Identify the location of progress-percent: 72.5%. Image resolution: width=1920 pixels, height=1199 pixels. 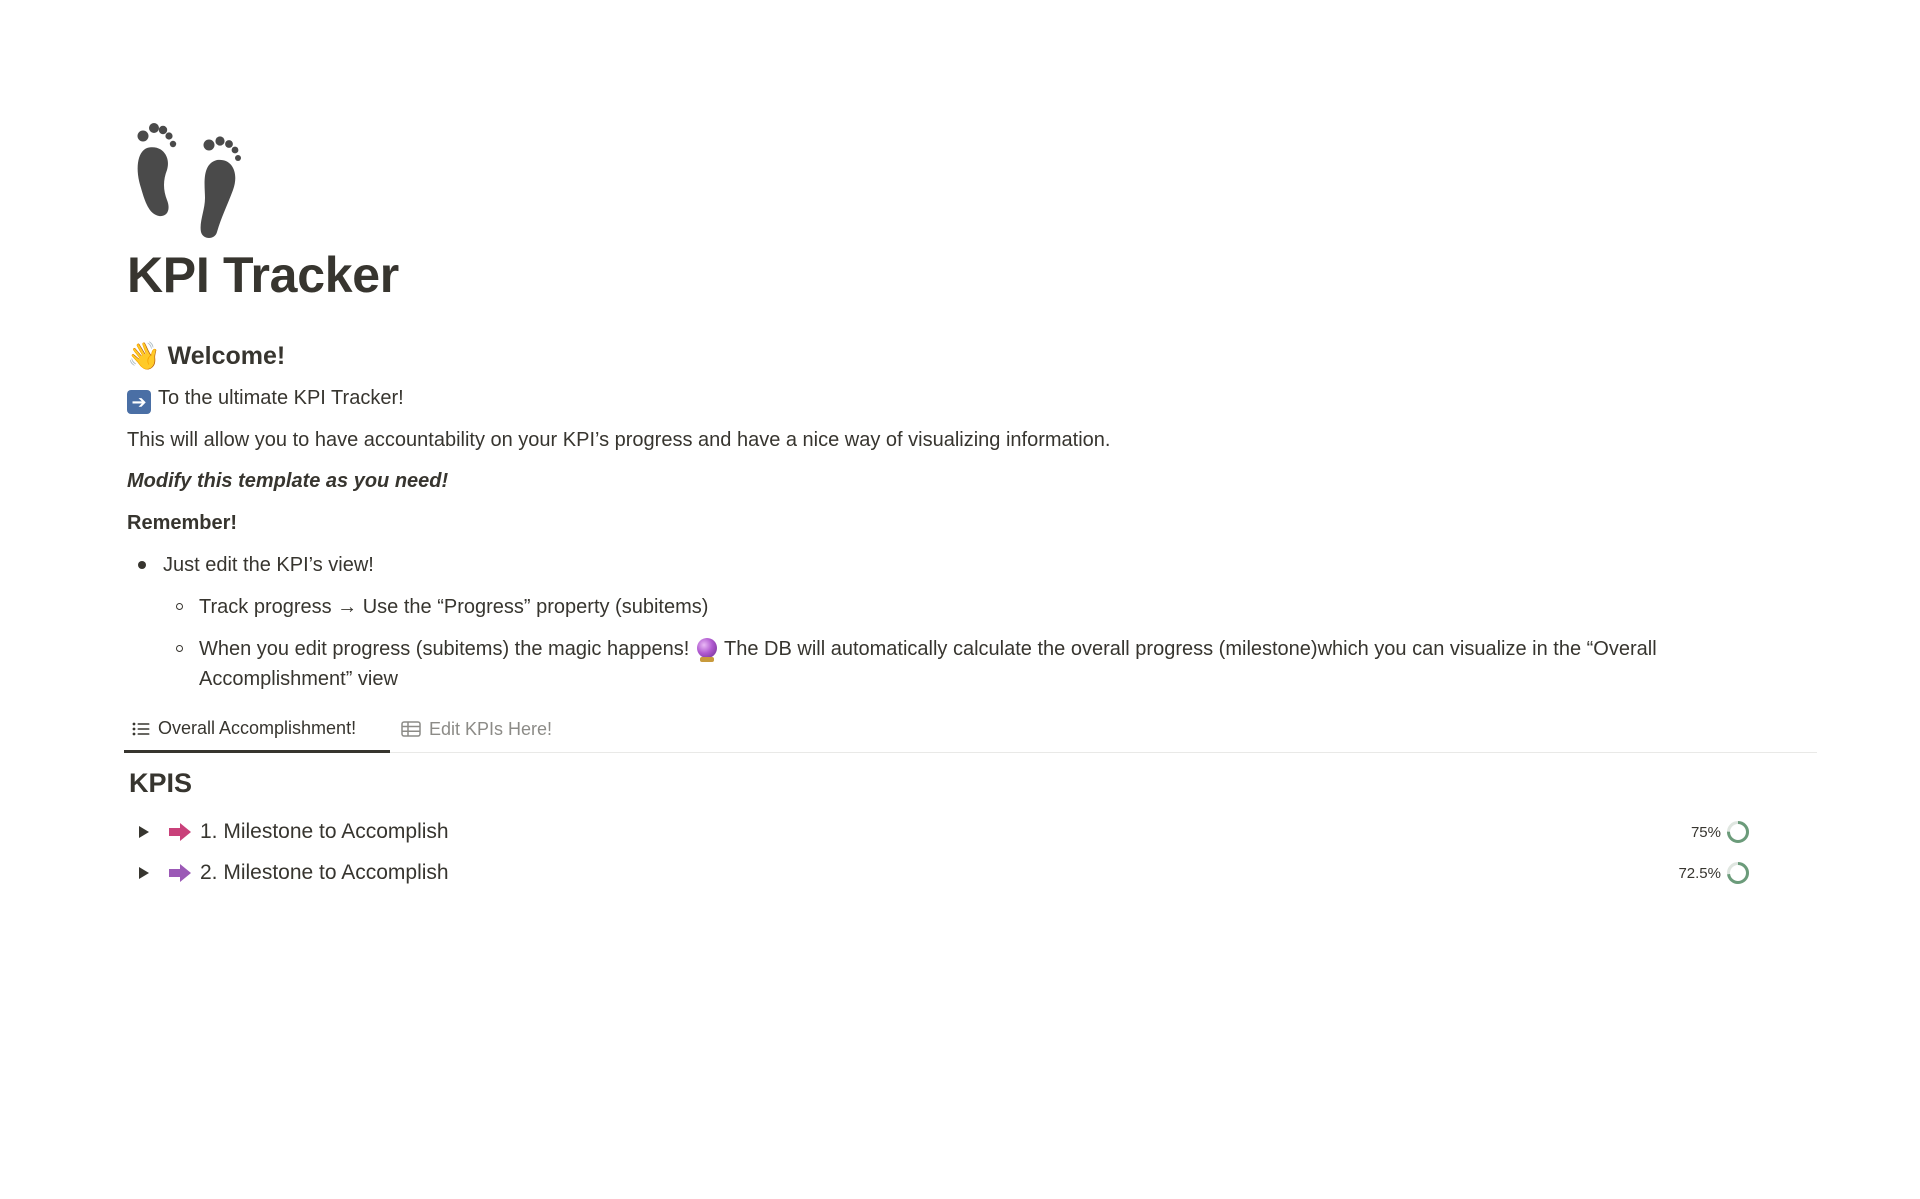
(1699, 873).